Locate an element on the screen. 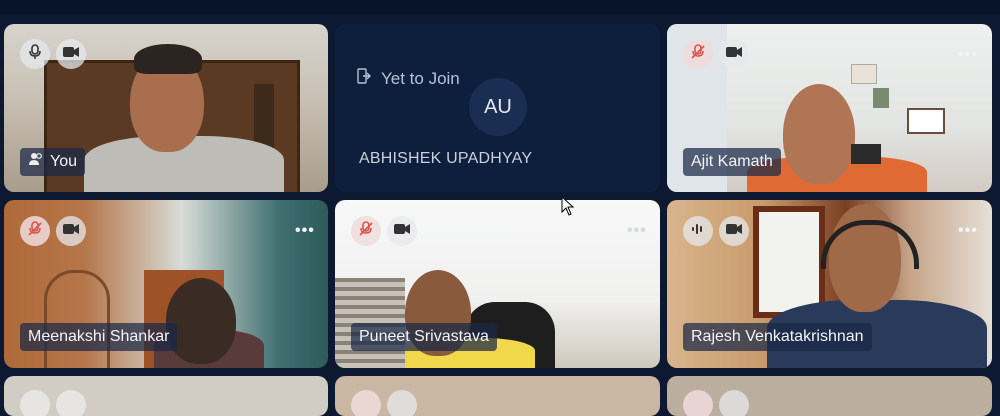  background-mirror is located at coordinates (77, 319).